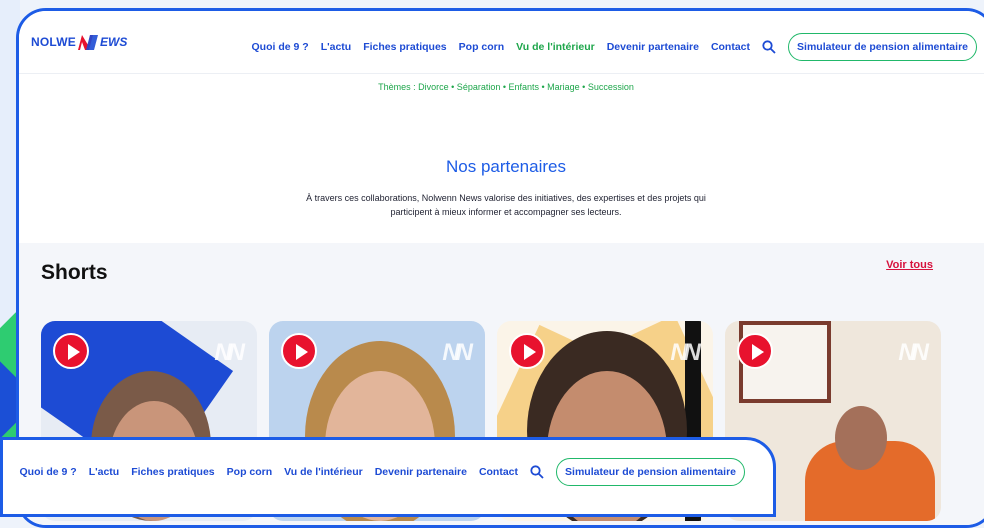 This screenshot has width=984, height=528. I want to click on logo-n-icon, so click(88, 42).